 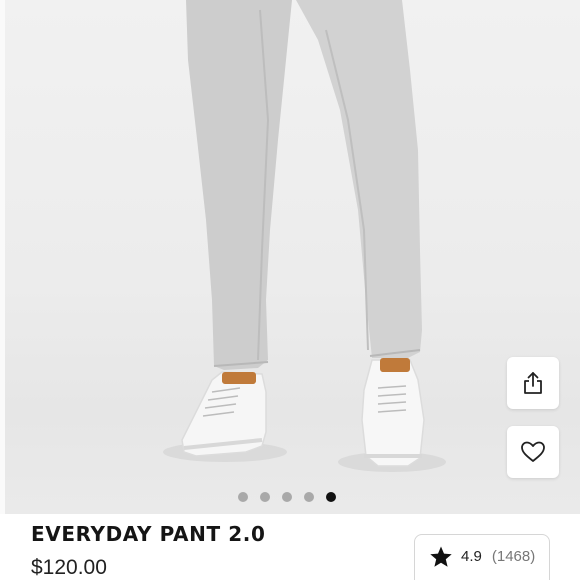 I want to click on heart-icon, so click(x=533, y=451).